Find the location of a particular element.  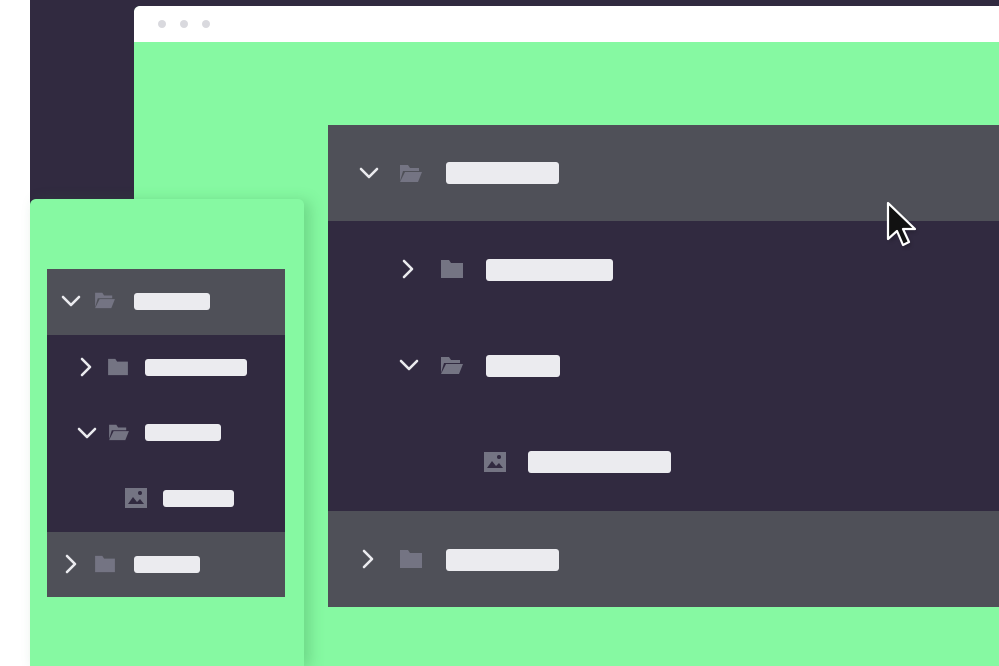

arrow-pointer-icon is located at coordinates (901, 224).